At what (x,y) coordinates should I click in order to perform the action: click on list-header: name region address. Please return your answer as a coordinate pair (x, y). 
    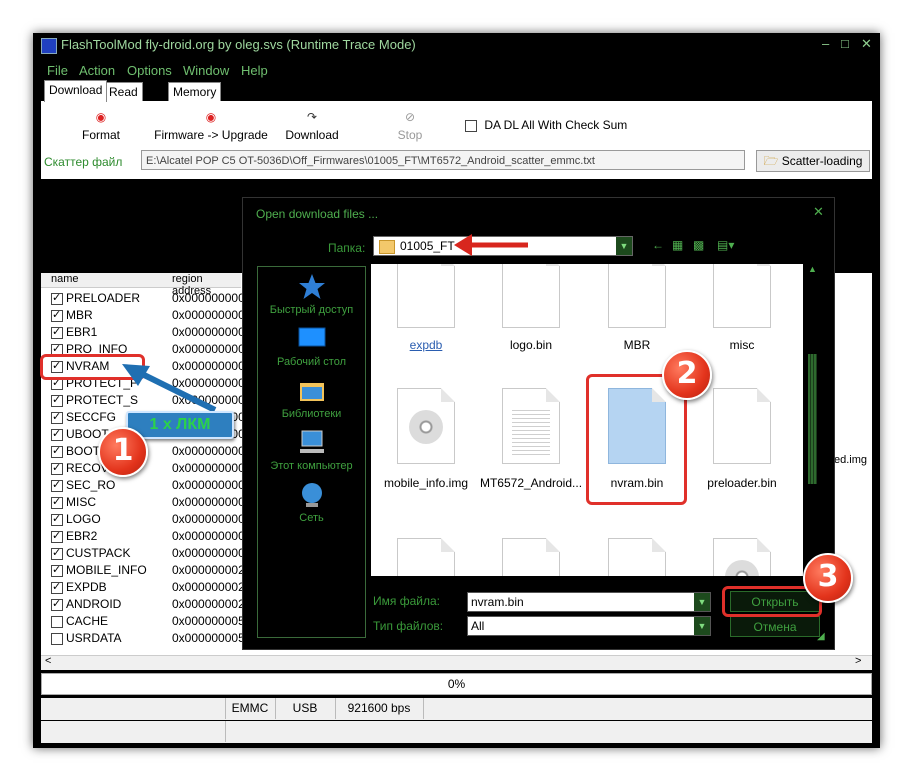
    Looking at the image, I should click on (141, 285).